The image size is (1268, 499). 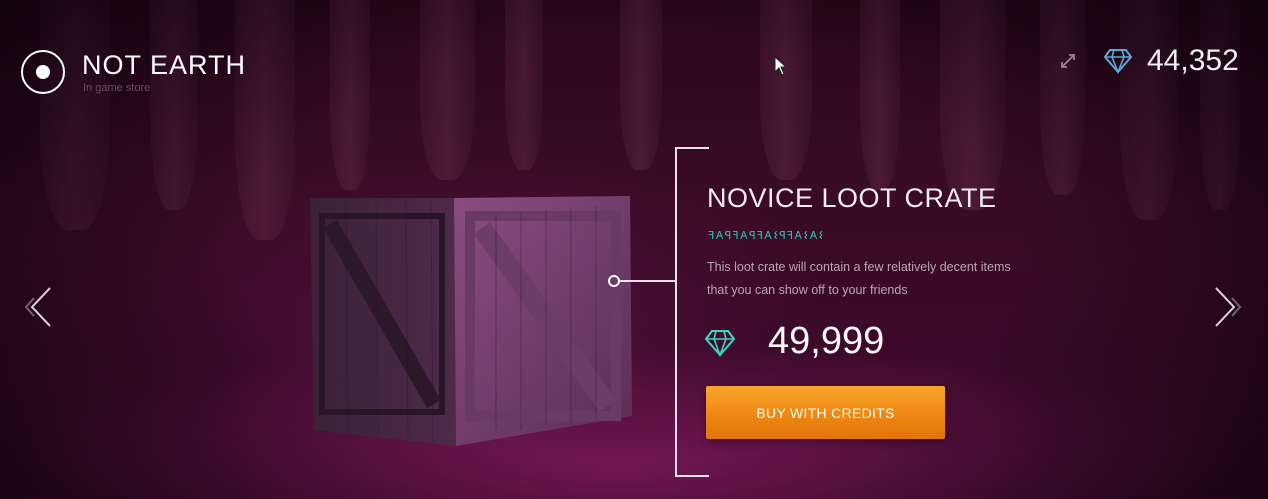 I want to click on info-bracket, so click(x=692, y=312).